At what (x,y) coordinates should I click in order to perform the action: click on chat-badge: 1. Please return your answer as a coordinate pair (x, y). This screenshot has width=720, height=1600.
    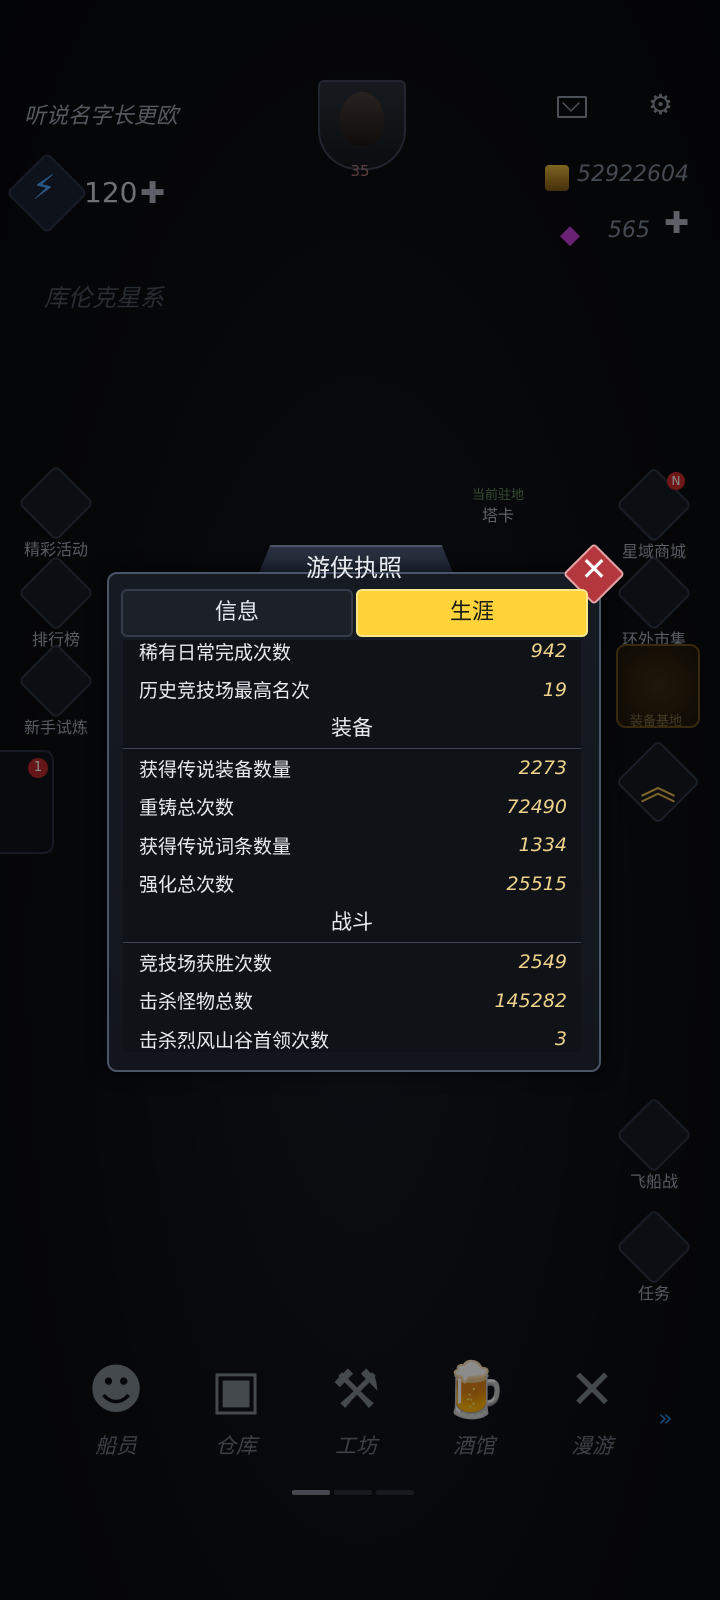
    Looking at the image, I should click on (38, 768).